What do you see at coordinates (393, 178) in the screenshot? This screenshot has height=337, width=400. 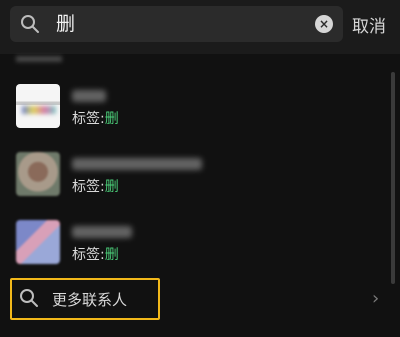 I see `scrollbar` at bounding box center [393, 178].